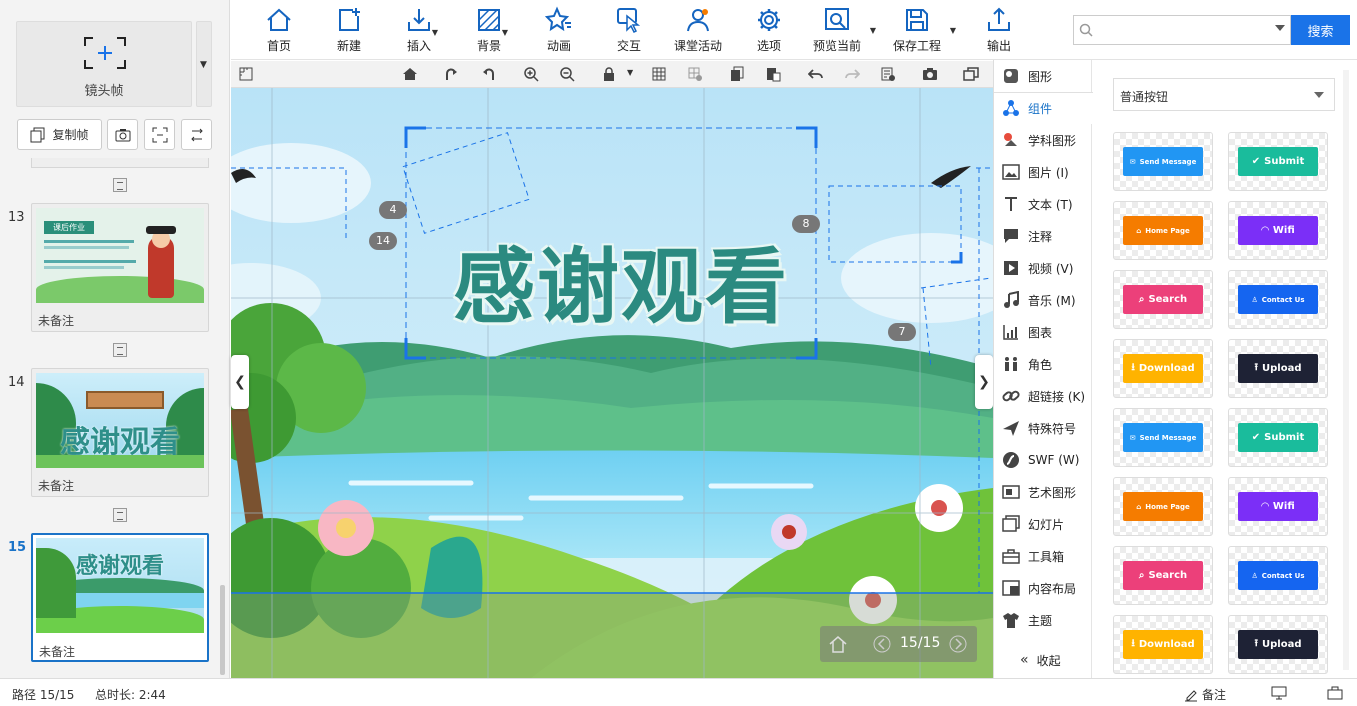 The height and width of the screenshot is (706, 1357). I want to click on lens-frame-dropdown: ▼, so click(204, 64).